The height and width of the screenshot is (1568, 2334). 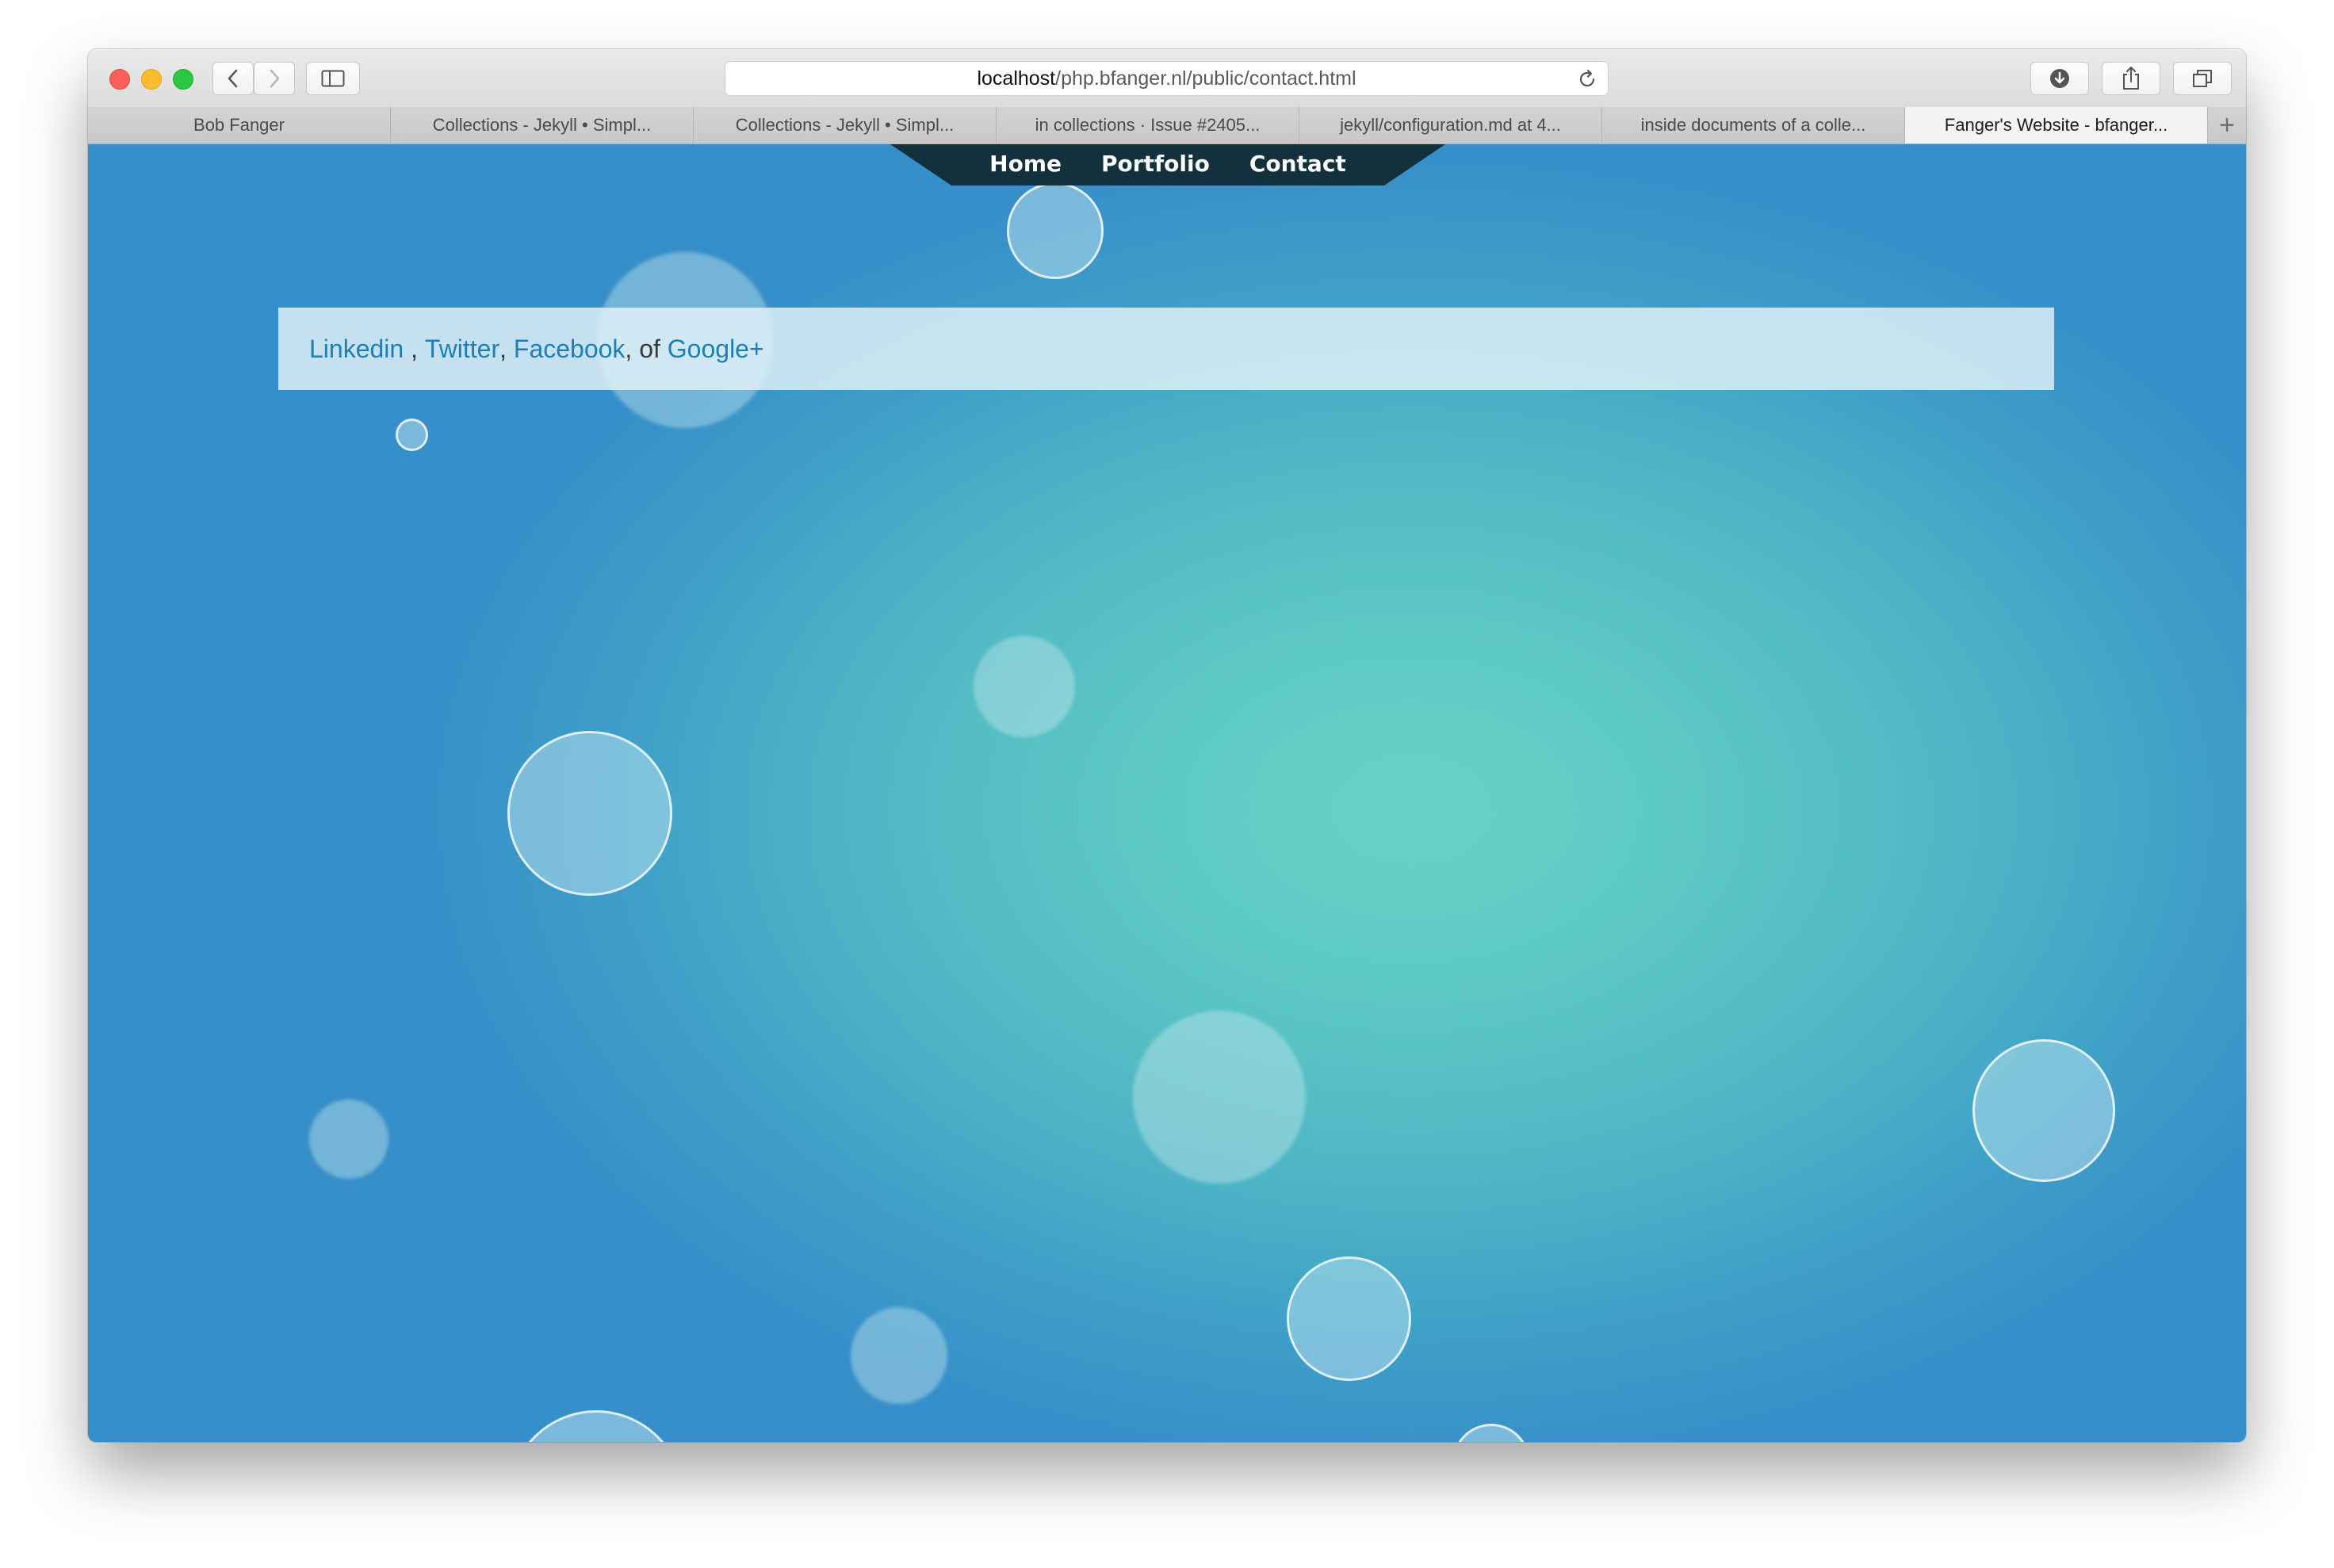 I want to click on back-button, so click(x=233, y=78).